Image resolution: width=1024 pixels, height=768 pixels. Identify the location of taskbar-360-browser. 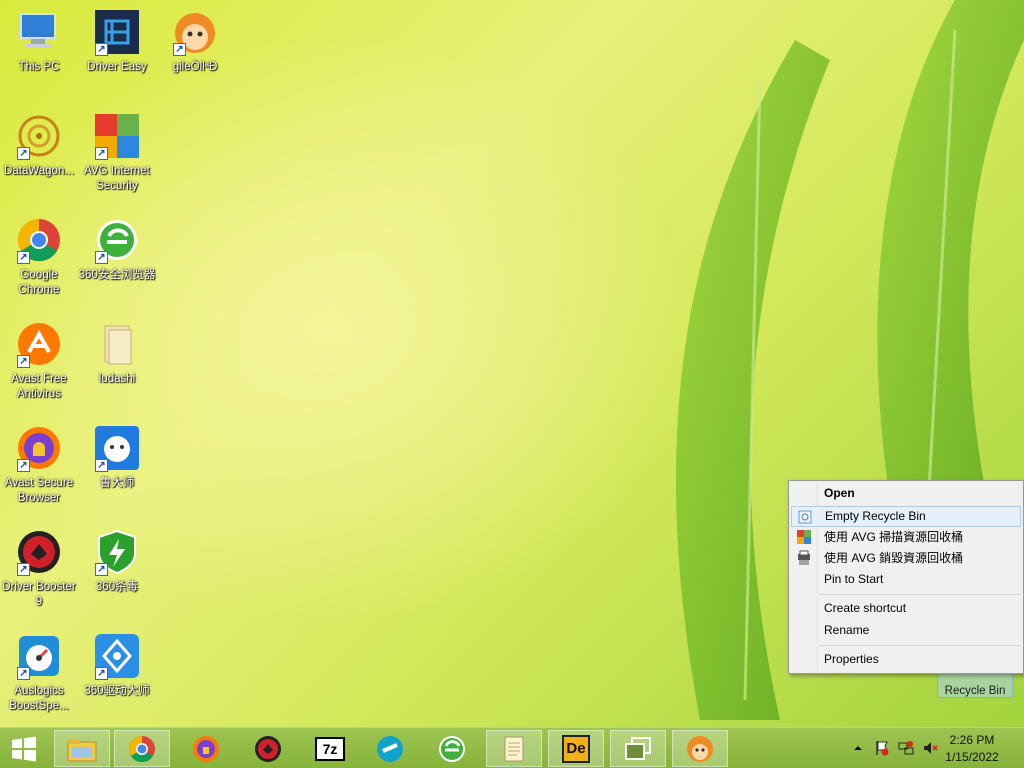
(452, 748).